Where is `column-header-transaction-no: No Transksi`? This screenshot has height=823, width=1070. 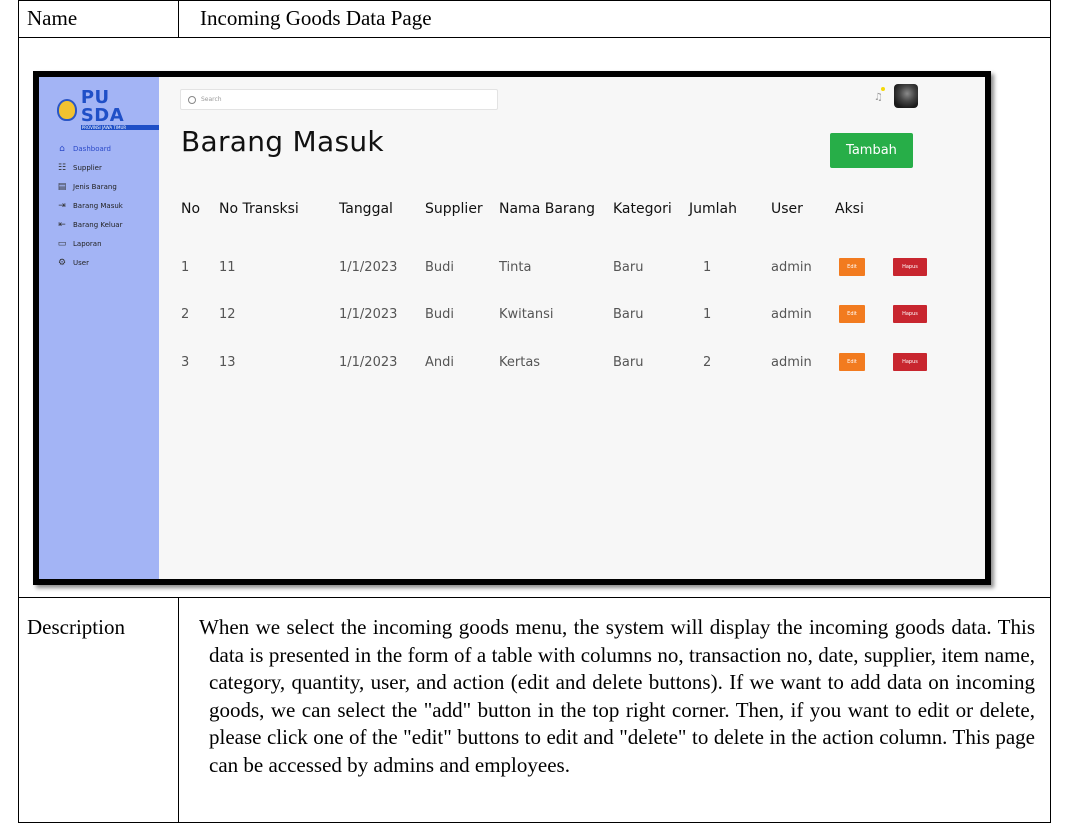
column-header-transaction-no: No Transksi is located at coordinates (259, 209).